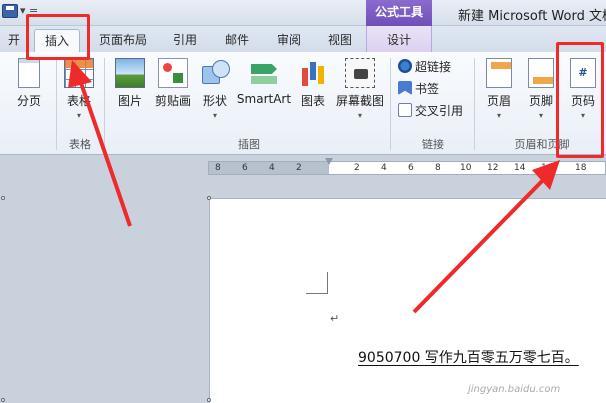  I want to click on title-bar: ▾ = 公式工具 新建 Microsoft Word 文档, so click(303, 13).